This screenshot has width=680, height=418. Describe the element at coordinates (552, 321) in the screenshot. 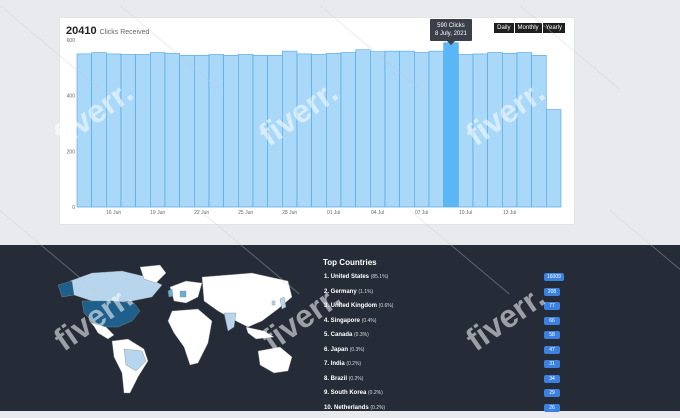

I see `country-count-badge: 66` at that location.